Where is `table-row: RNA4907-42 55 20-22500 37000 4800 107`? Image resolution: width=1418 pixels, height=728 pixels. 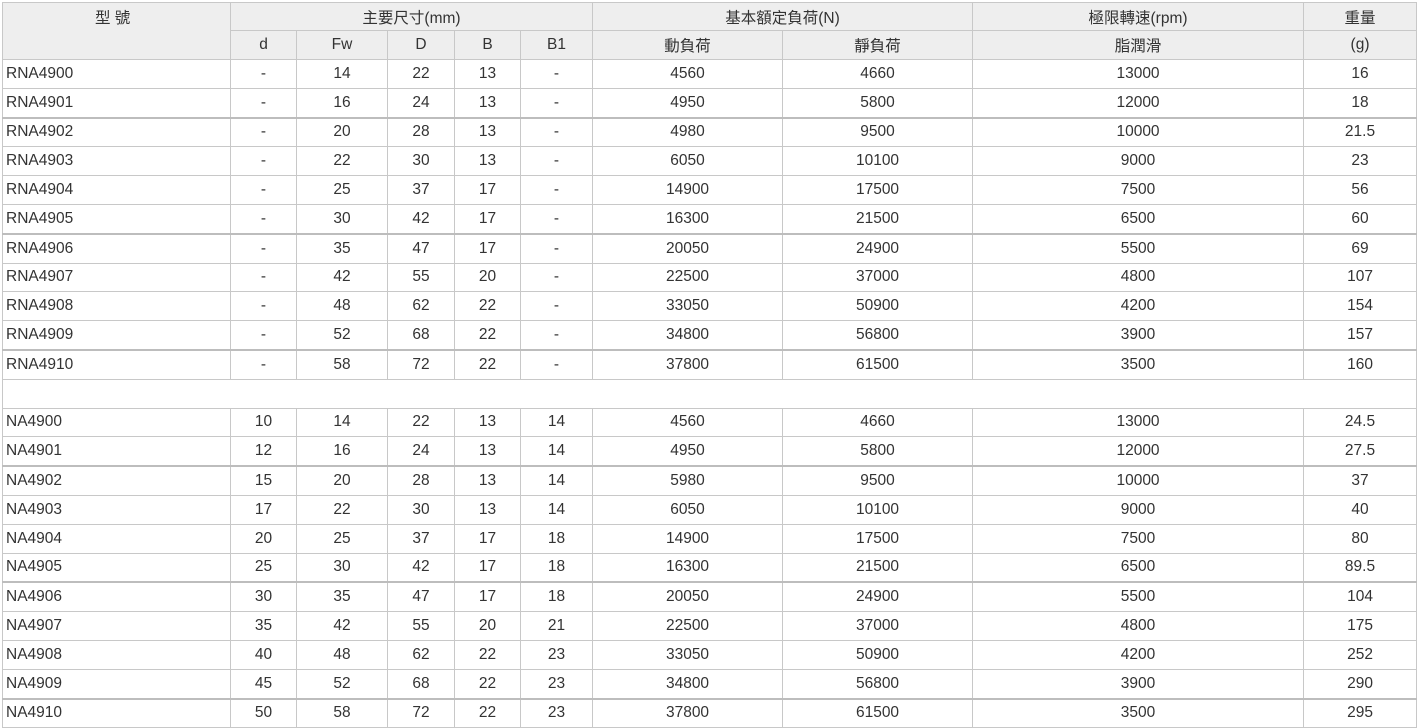 table-row: RNA4907-42 55 20-22500 37000 4800 107 is located at coordinates (710, 277).